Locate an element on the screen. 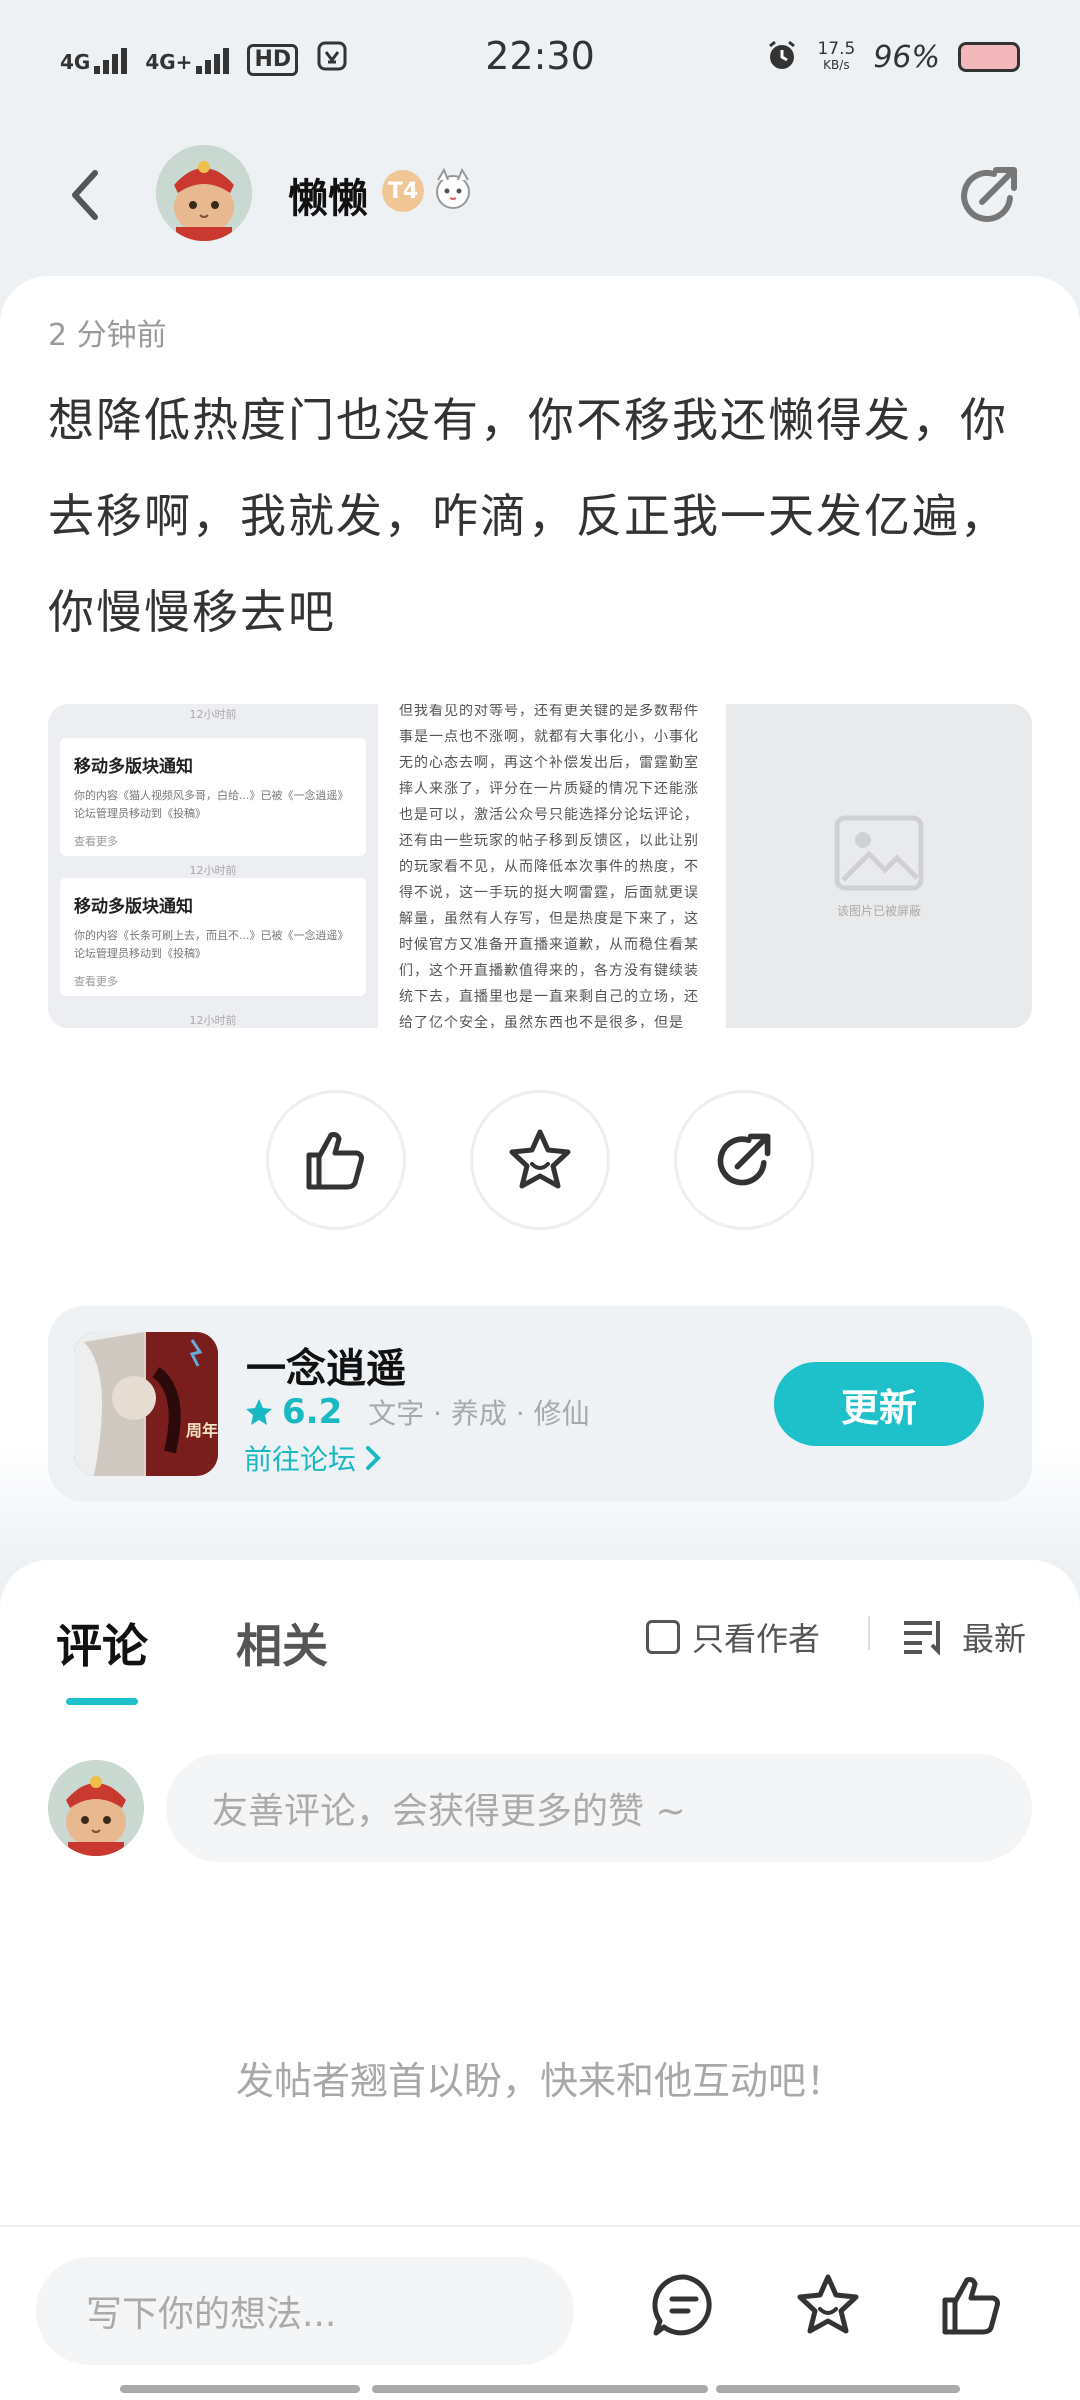 The image size is (1080, 2400). game-rating: 6.2 文字 · 养成 · 修仙 is located at coordinates (417, 1412).